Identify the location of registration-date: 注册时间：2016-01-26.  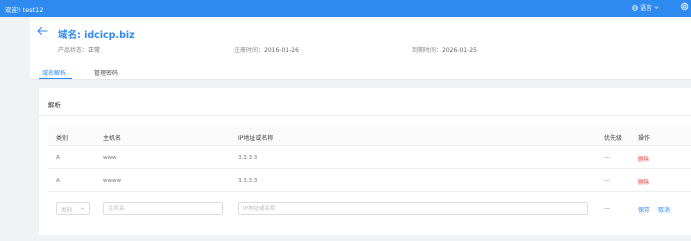
(266, 49).